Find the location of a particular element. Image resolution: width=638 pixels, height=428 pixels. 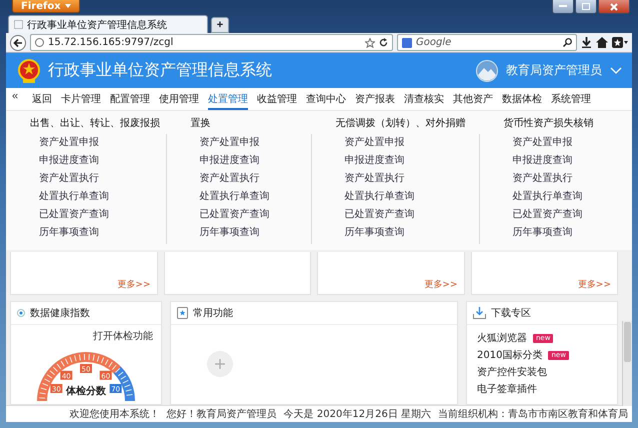

nav-tab: 使用管理 is located at coordinates (179, 99).